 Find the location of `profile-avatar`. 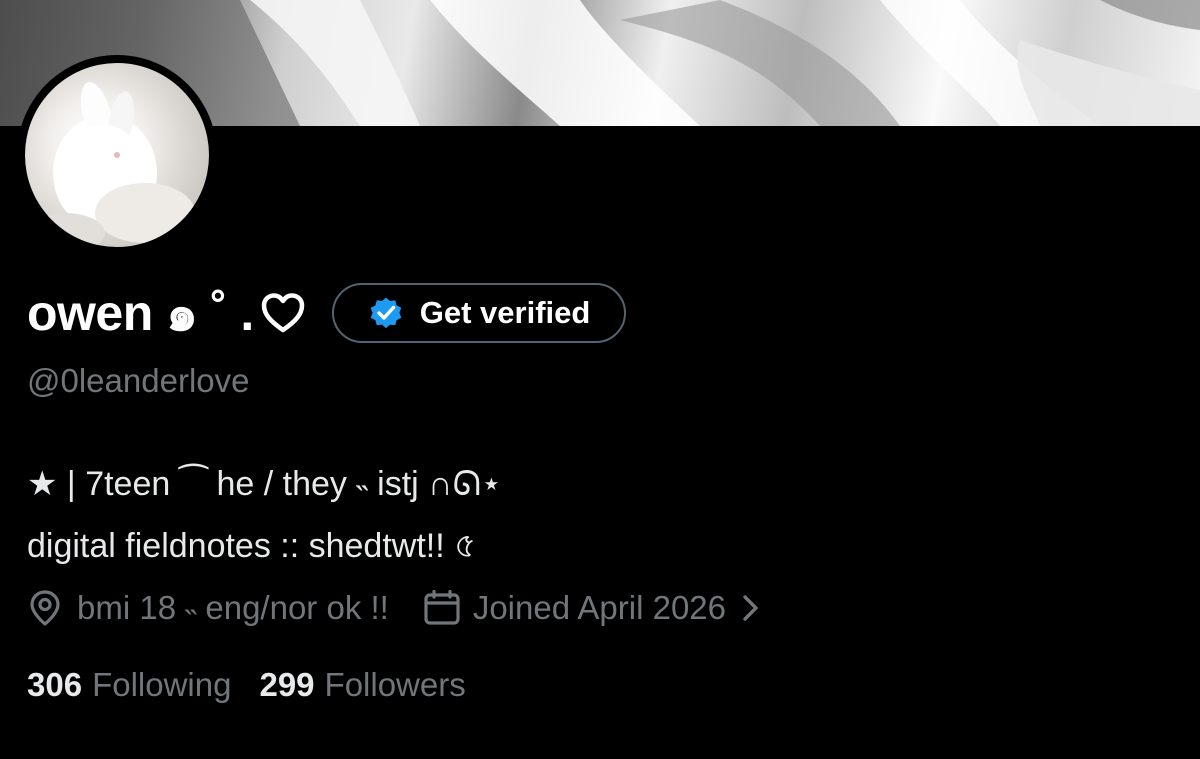

profile-avatar is located at coordinates (117, 155).